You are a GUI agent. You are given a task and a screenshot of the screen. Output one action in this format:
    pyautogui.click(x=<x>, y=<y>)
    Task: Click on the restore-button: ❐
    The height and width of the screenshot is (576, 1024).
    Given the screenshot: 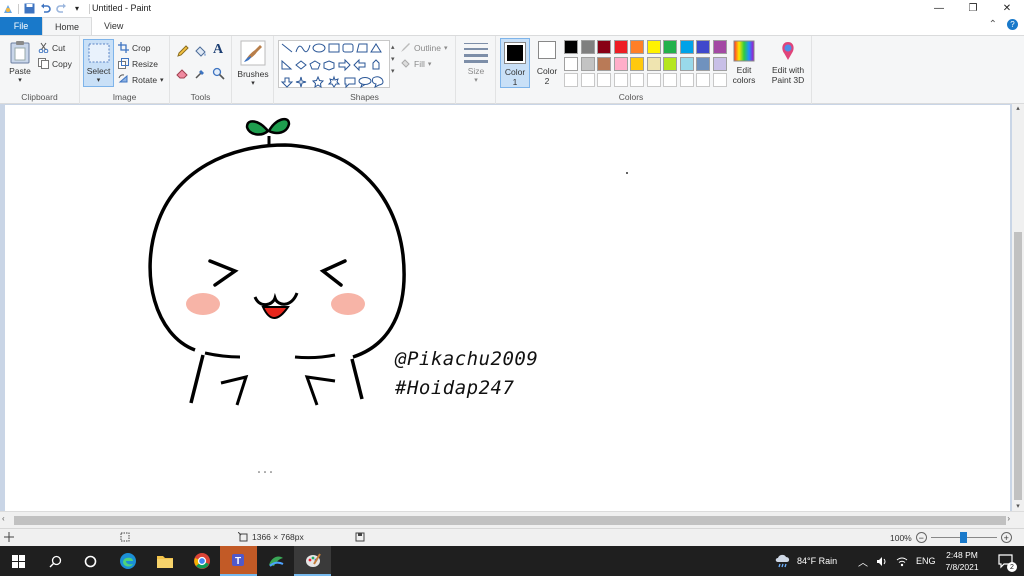 What is the action you would take?
    pyautogui.click(x=973, y=8)
    